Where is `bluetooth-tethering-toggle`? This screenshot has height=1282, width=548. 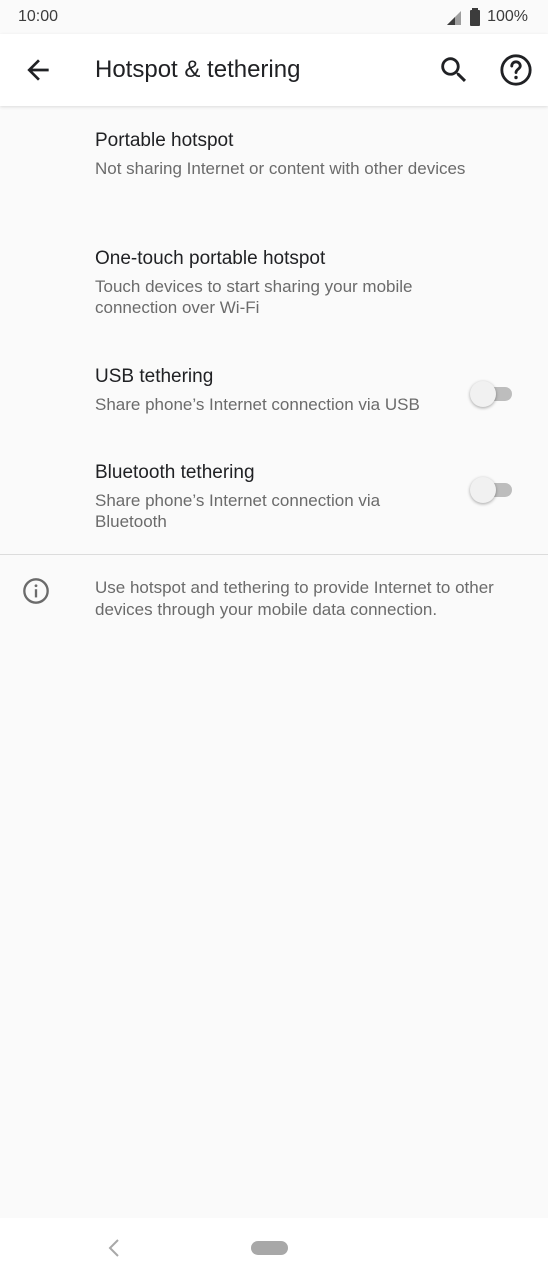 bluetooth-tethering-toggle is located at coordinates (492, 489).